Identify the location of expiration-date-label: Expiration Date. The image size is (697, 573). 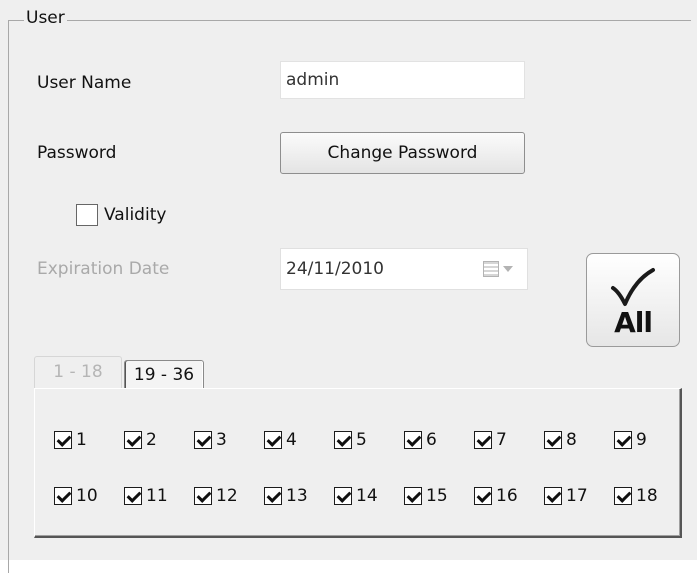
(103, 269).